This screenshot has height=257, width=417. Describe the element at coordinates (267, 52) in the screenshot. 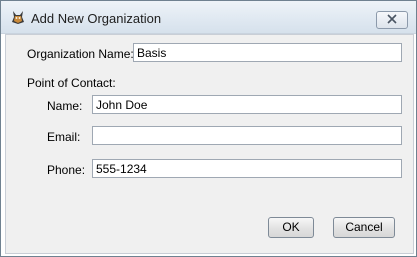

I see `organization-name-field: Basis` at that location.